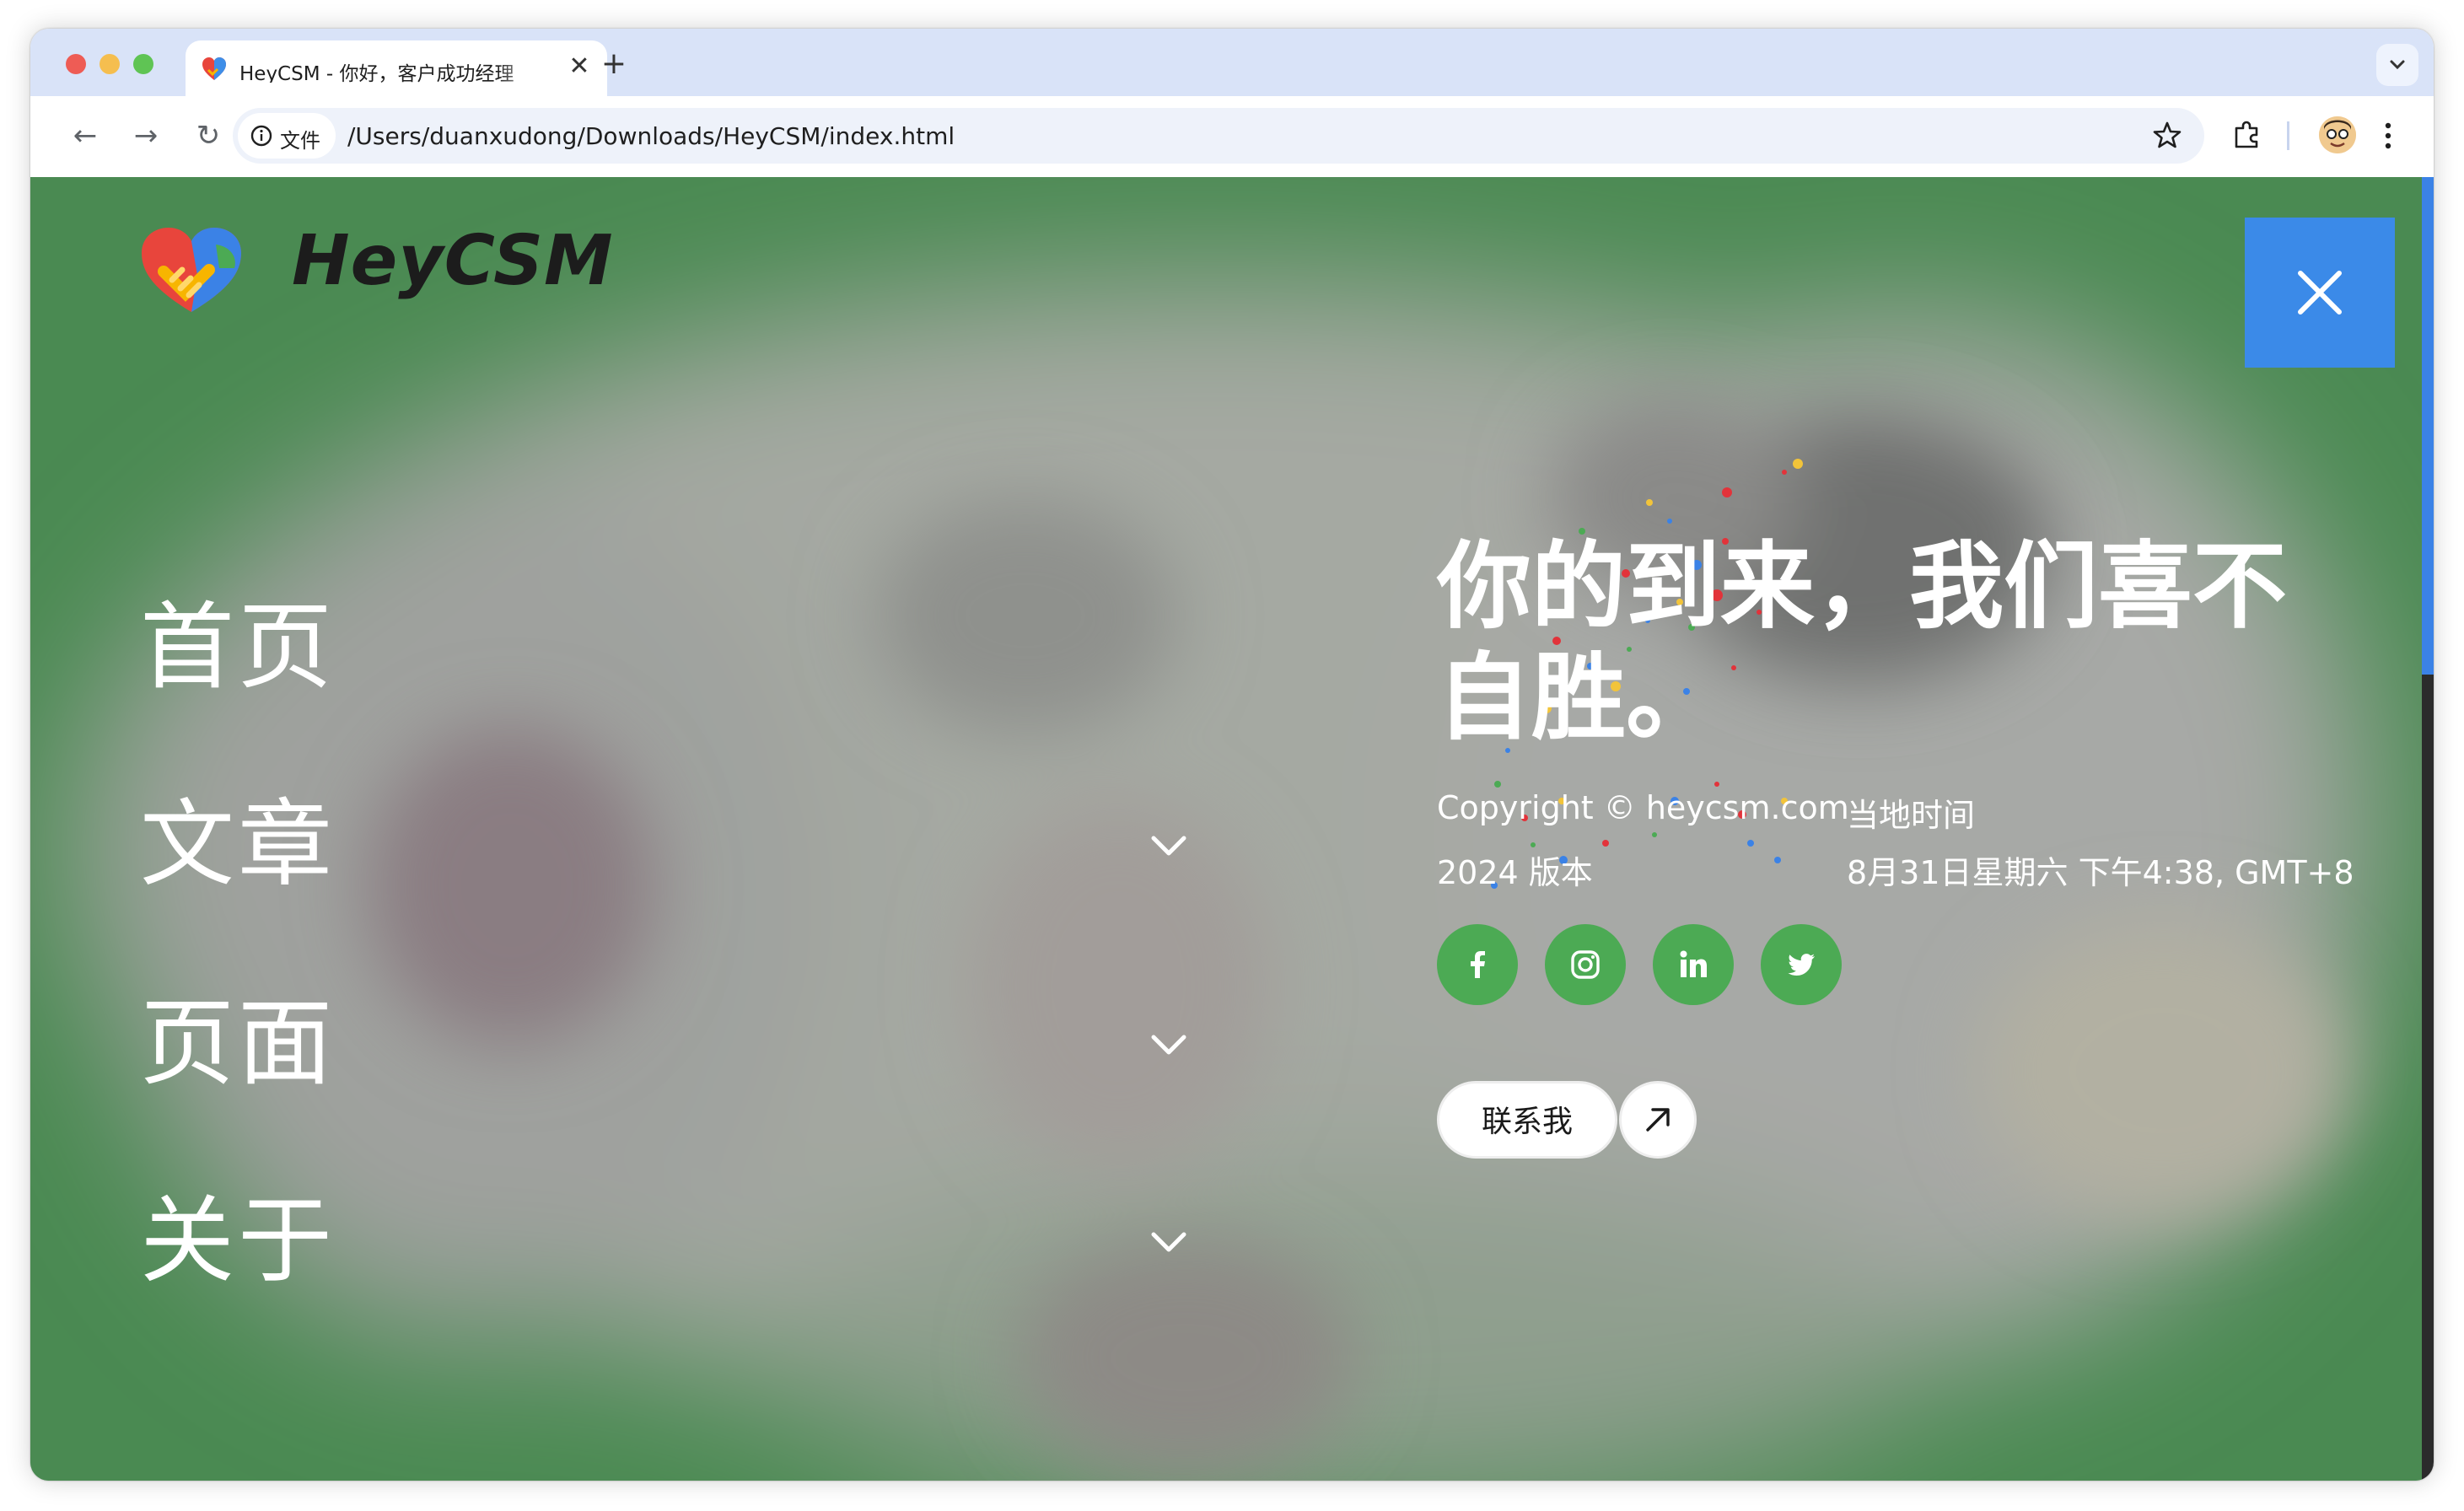 This screenshot has width=2464, height=1511. I want to click on heycsm-logo-icon, so click(191, 270).